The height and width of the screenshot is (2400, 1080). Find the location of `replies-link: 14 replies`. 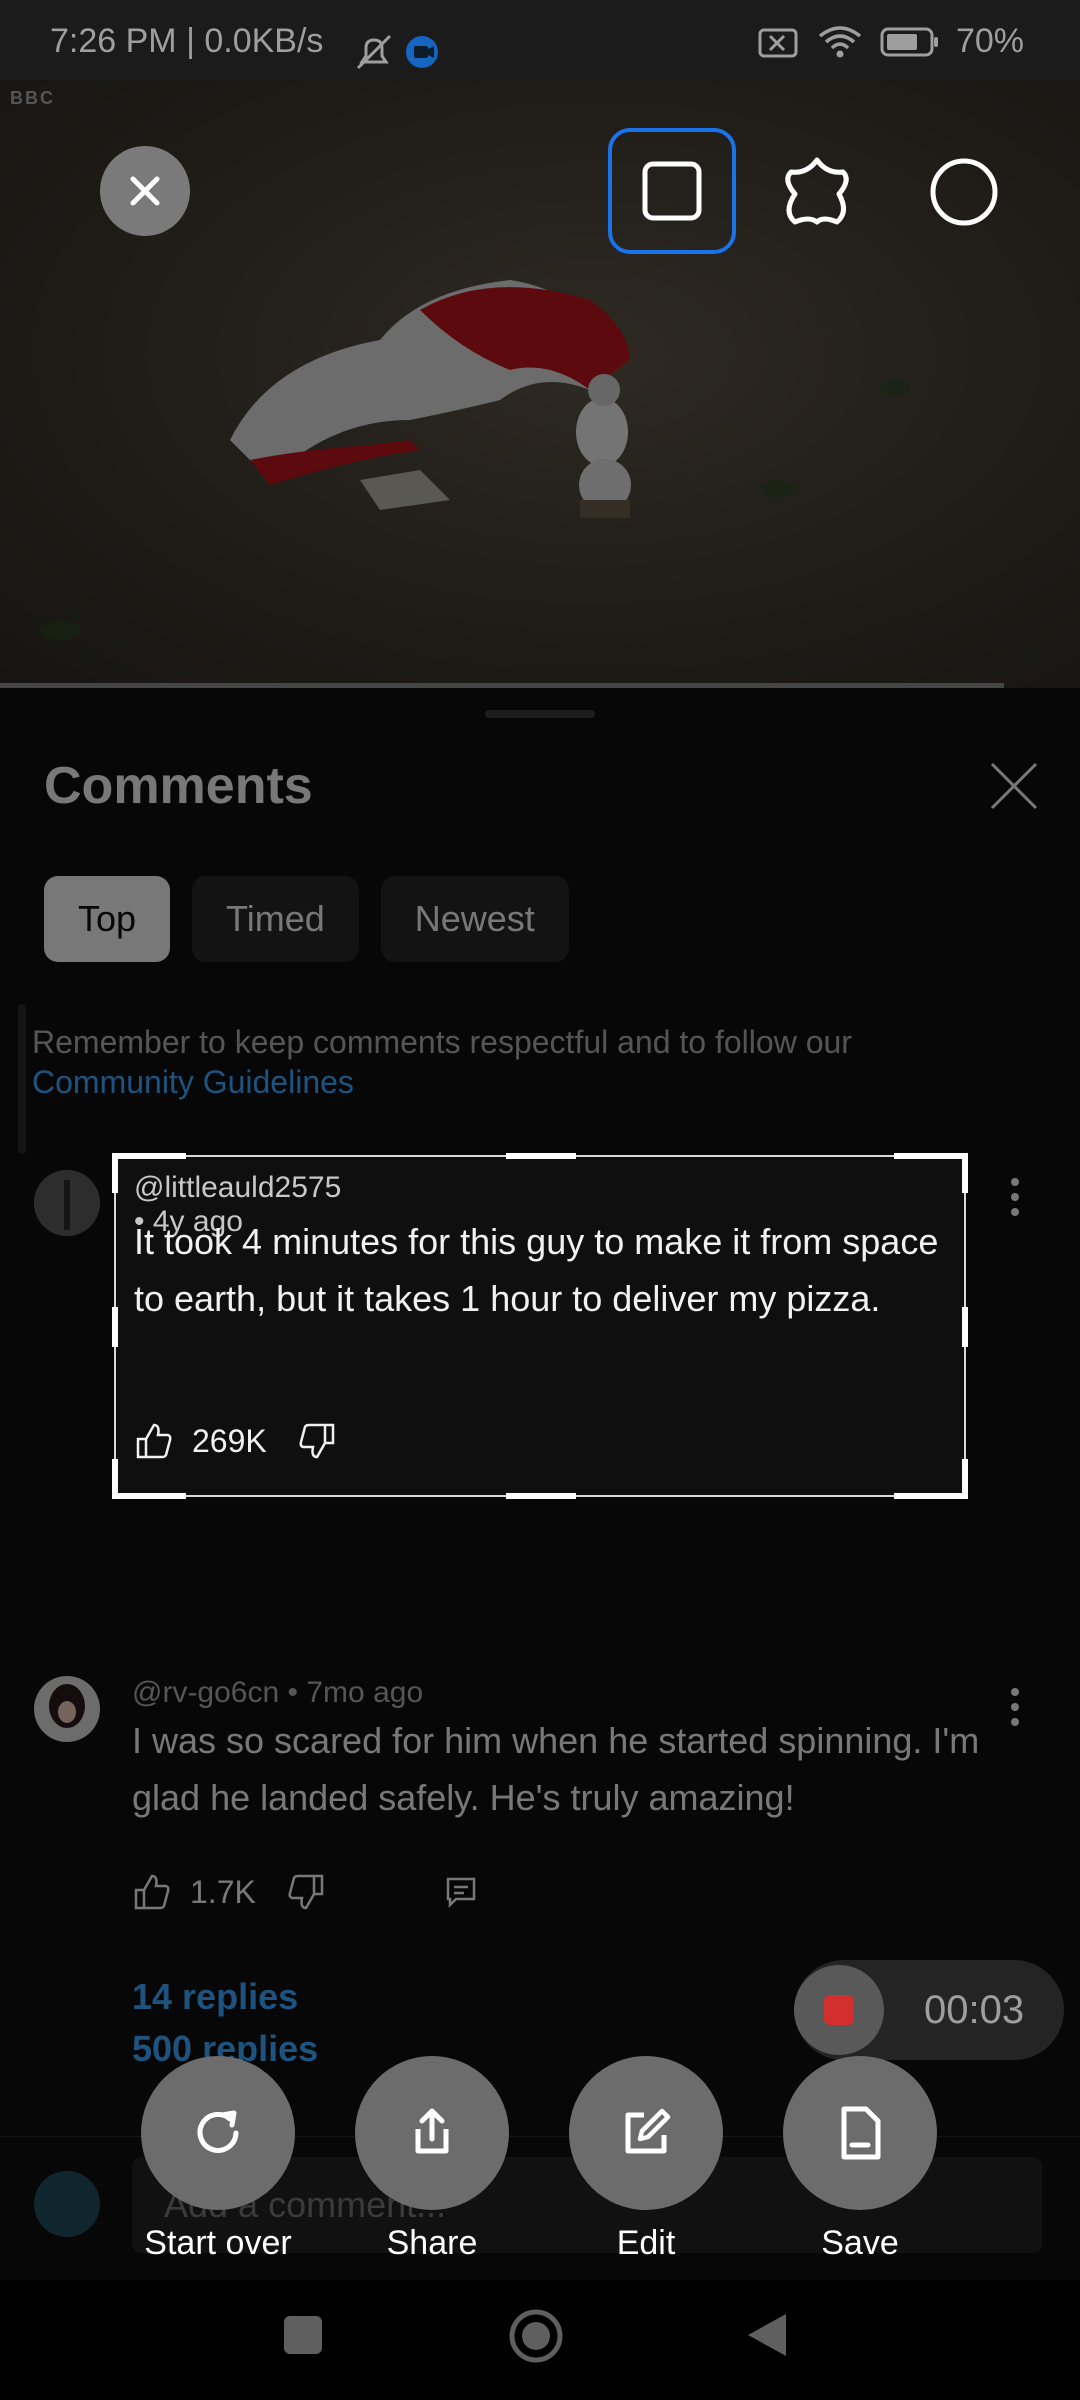

replies-link: 14 replies is located at coordinates (215, 1997).